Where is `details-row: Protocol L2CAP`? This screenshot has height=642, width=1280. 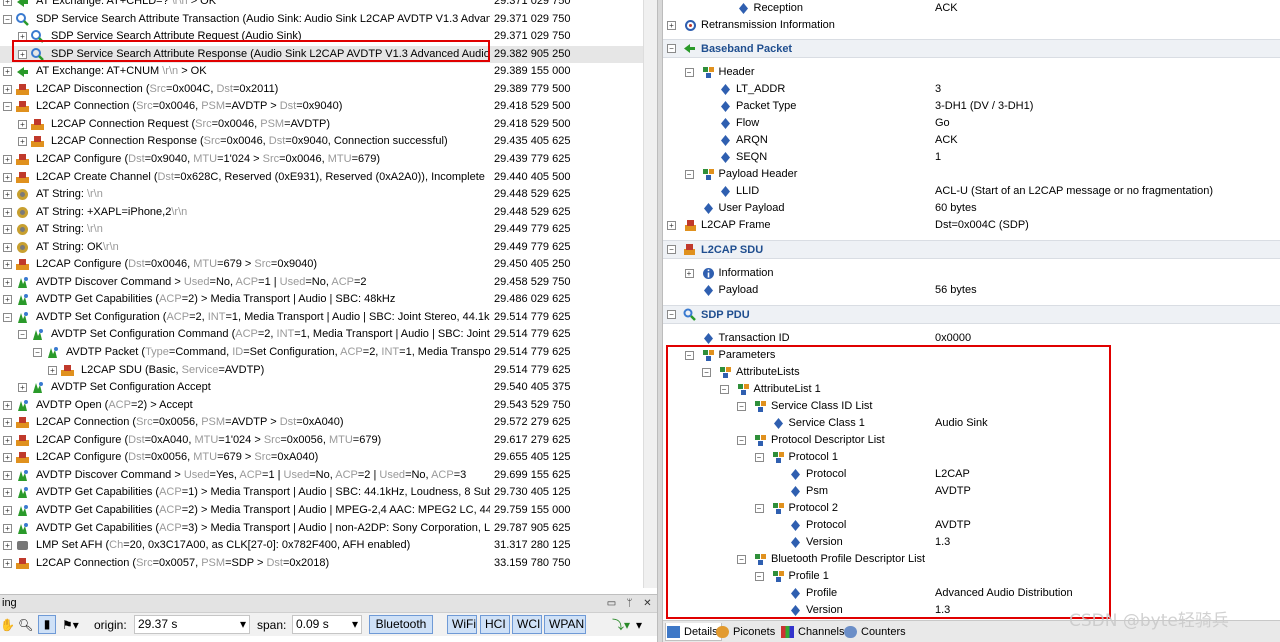 details-row: Protocol L2CAP is located at coordinates (971, 474).